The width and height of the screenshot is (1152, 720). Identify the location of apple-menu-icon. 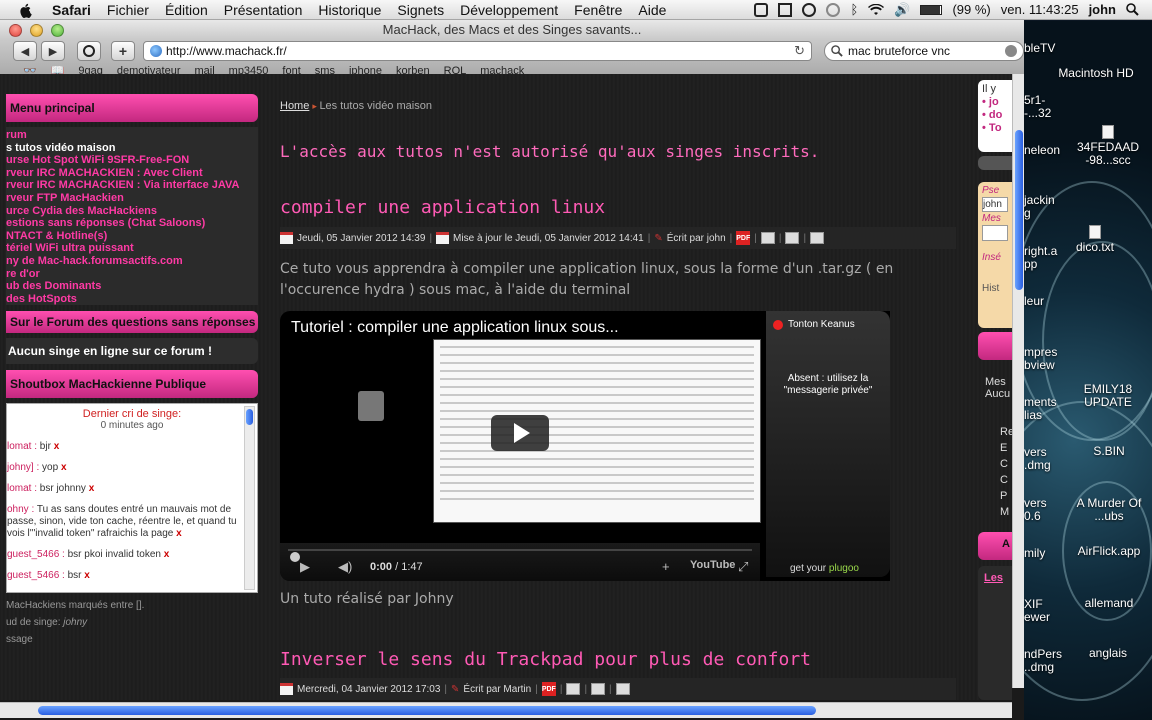
(26, 10).